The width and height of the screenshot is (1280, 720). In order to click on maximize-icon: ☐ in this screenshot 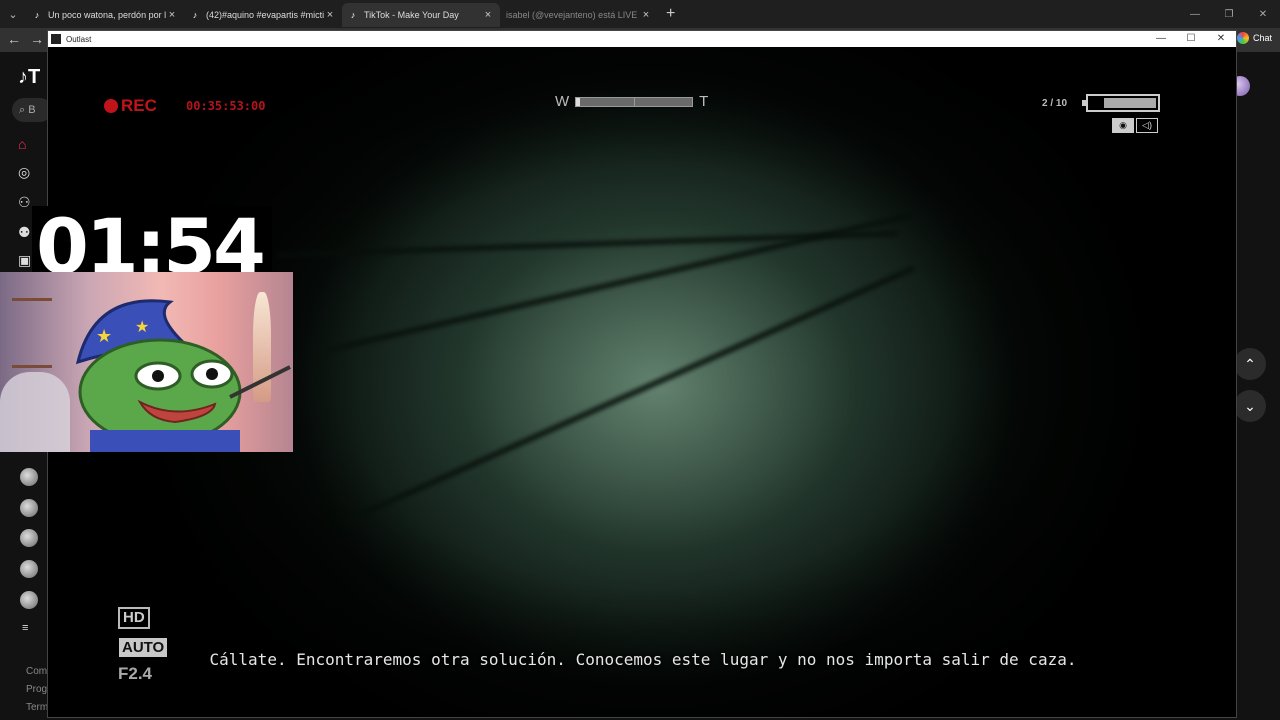, I will do `click(1191, 39)`.